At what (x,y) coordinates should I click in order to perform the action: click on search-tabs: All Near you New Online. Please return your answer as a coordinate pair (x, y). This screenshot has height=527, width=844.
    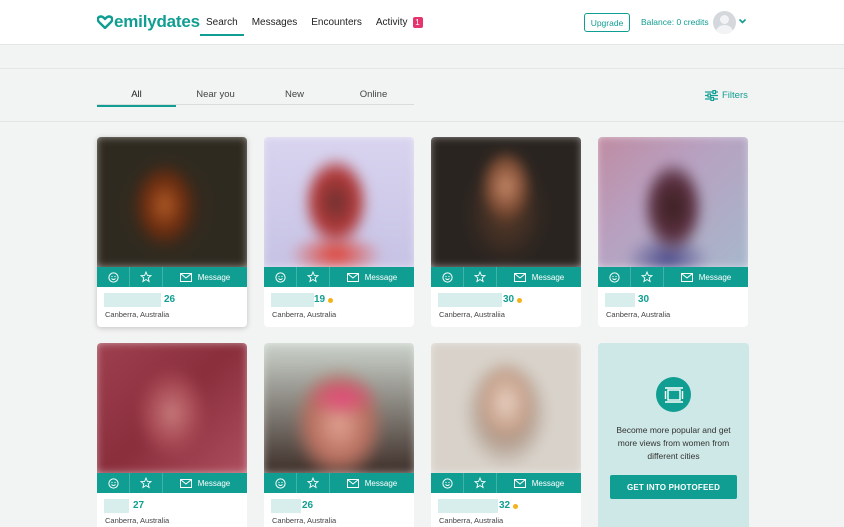
    Looking at the image, I should click on (255, 98).